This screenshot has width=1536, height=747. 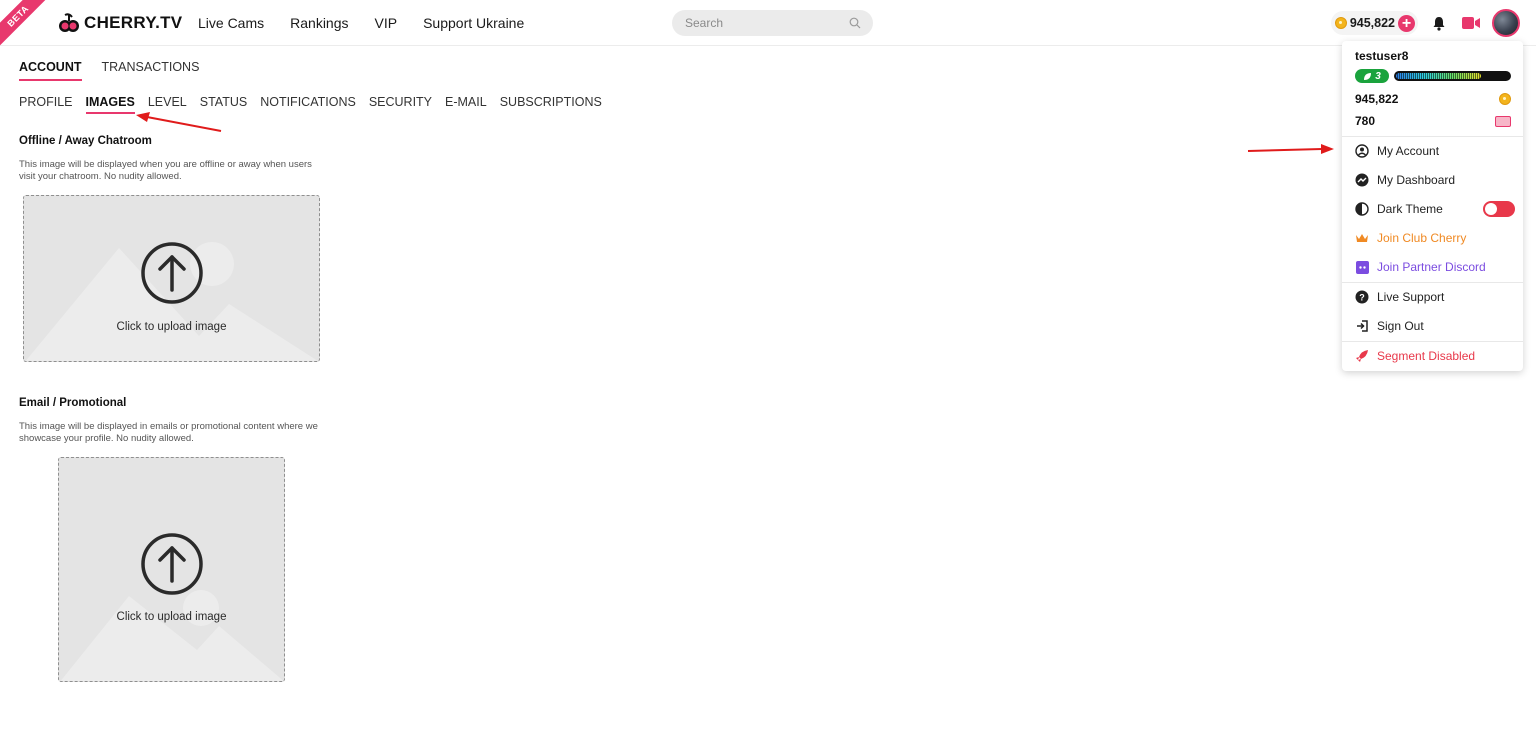 I want to click on level-progress-bar, so click(x=1452, y=76).